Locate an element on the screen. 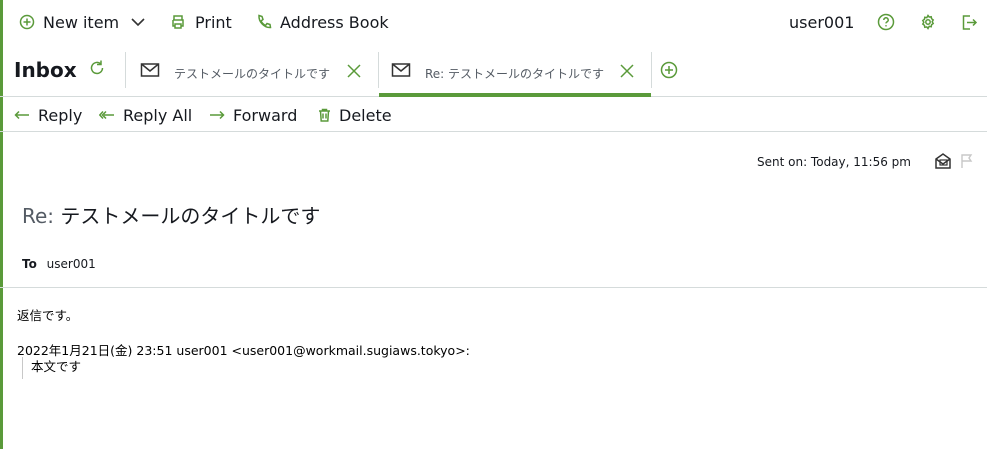 The width and height of the screenshot is (987, 449). forward-button: Forward is located at coordinates (253, 115).